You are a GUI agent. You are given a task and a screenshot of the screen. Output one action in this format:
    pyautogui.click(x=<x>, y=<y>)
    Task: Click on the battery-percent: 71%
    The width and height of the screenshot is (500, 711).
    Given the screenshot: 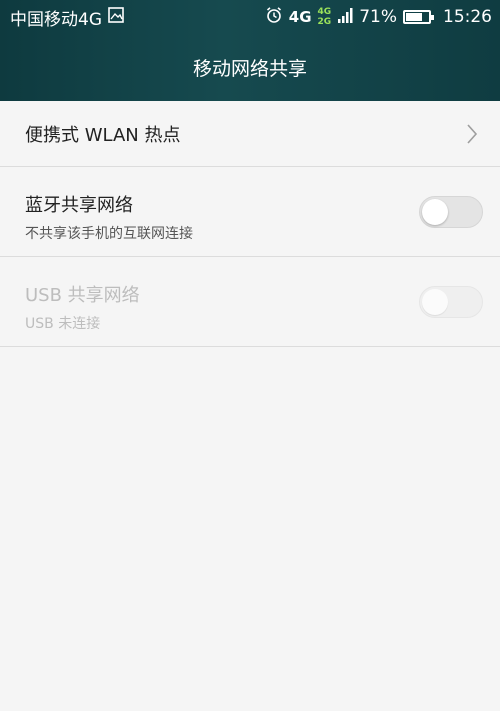 What is the action you would take?
    pyautogui.click(x=378, y=17)
    